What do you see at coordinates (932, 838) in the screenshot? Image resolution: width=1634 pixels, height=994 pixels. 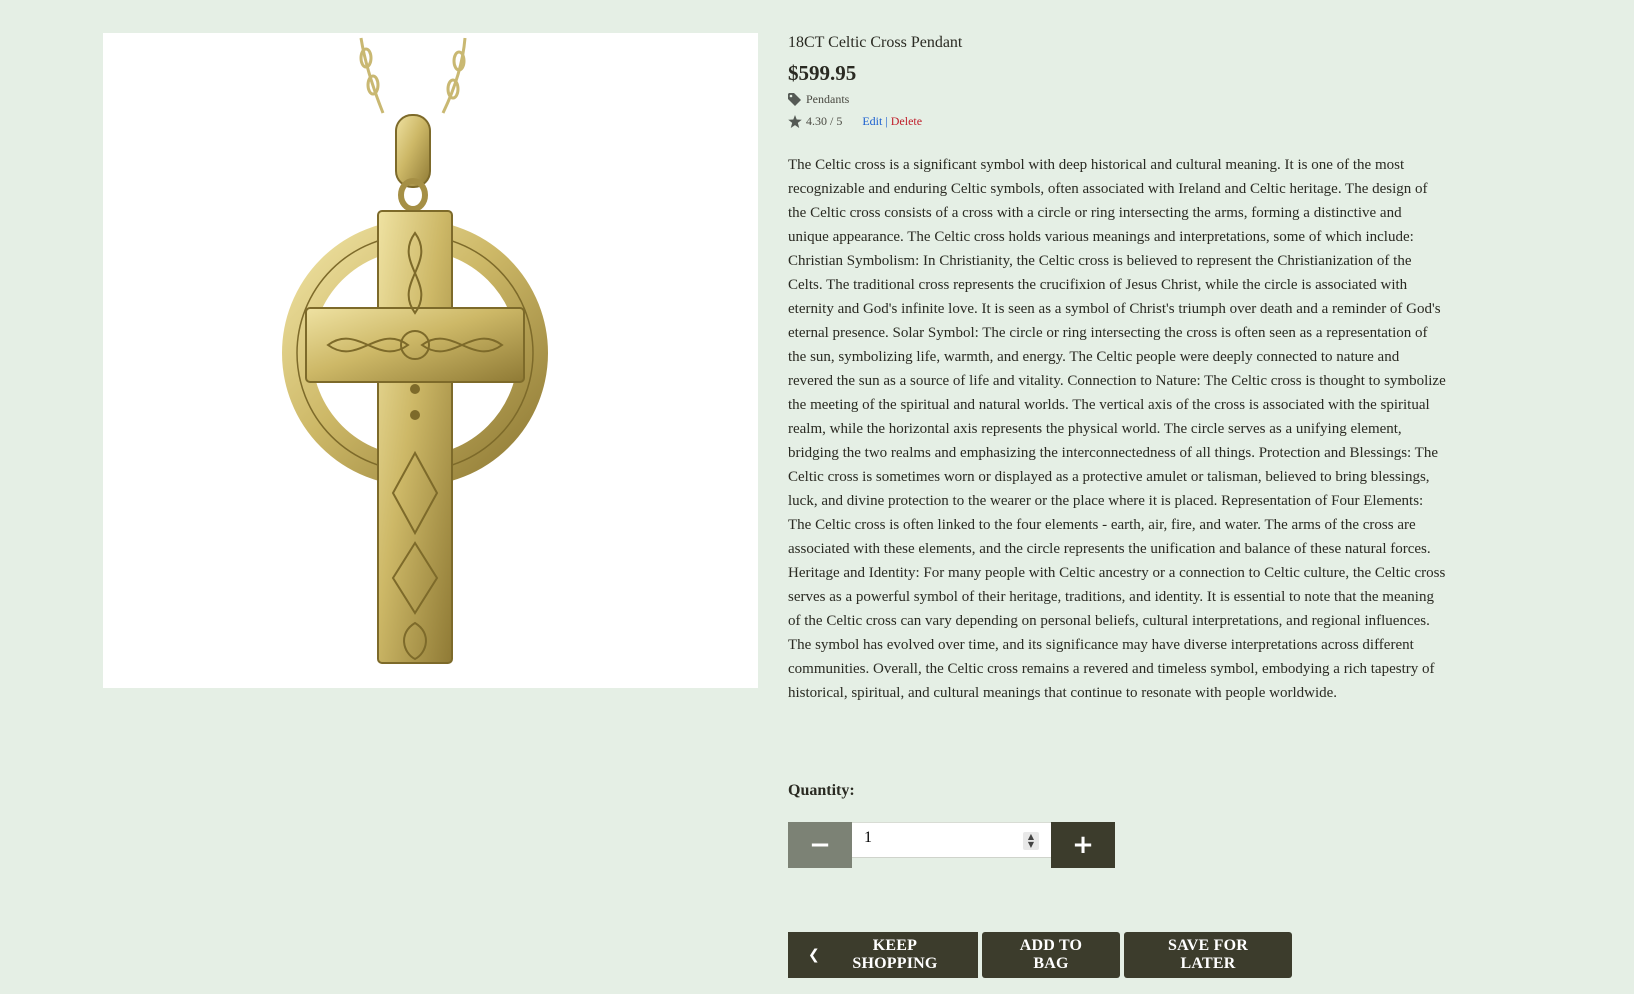 I see `quantity-input` at bounding box center [932, 838].